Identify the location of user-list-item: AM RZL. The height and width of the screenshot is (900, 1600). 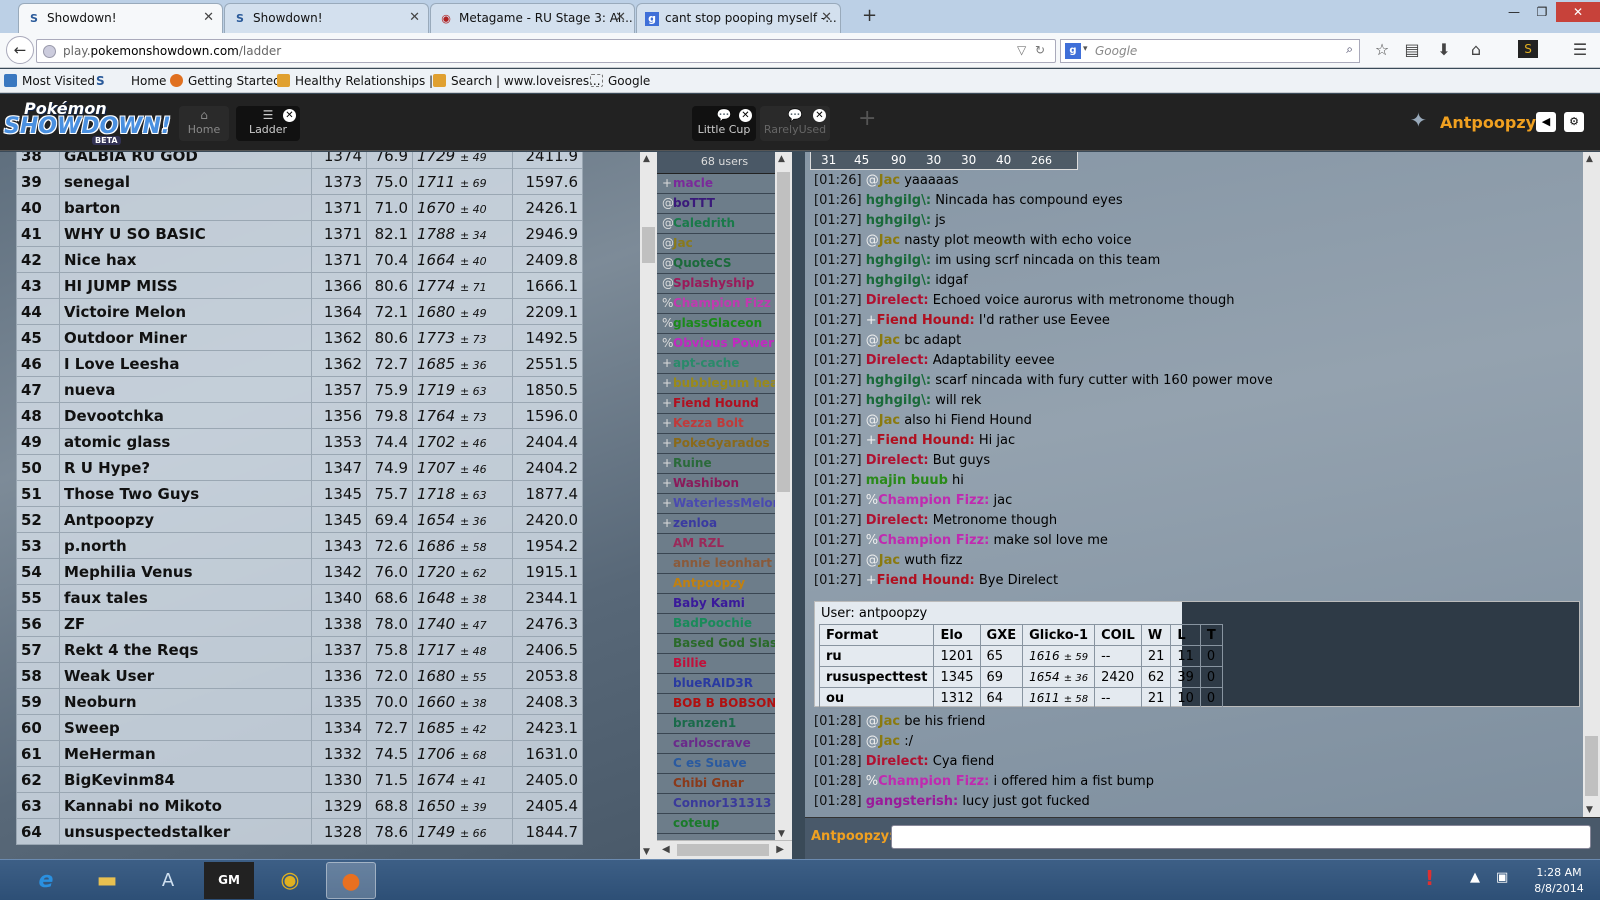
(724, 544).